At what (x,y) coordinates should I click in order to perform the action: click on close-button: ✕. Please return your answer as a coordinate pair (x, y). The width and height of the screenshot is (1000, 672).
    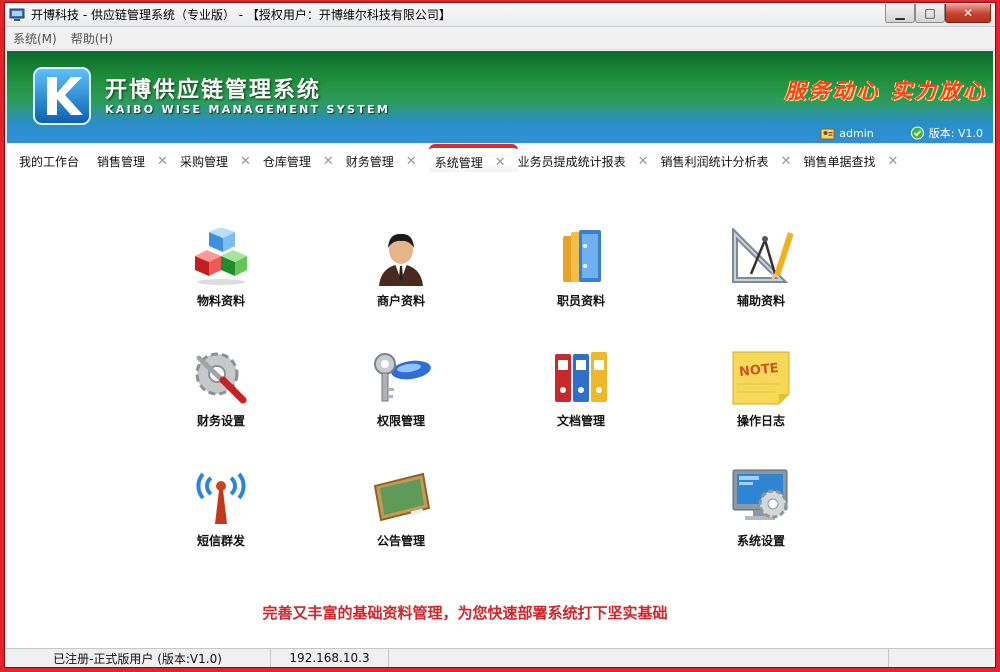
    Looking at the image, I should click on (968, 13).